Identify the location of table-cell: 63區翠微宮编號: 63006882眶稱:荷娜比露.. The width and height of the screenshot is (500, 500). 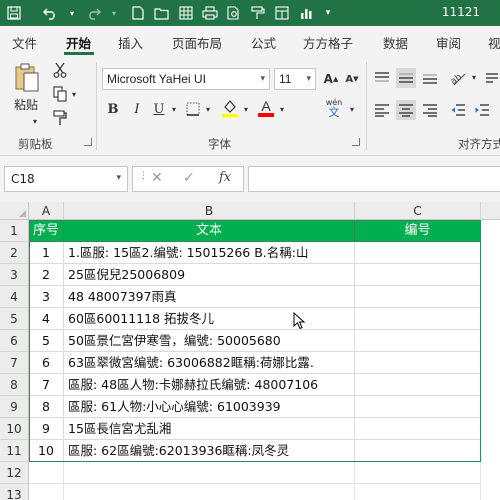
(209, 363).